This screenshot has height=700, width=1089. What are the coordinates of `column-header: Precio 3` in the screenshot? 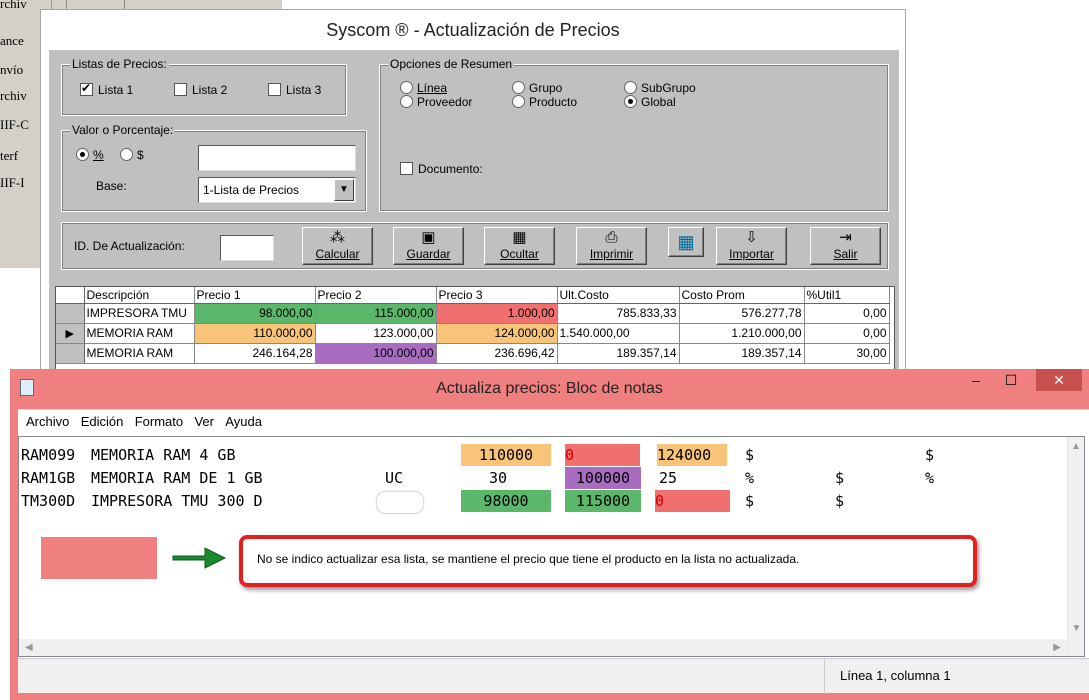 It's located at (497, 295).